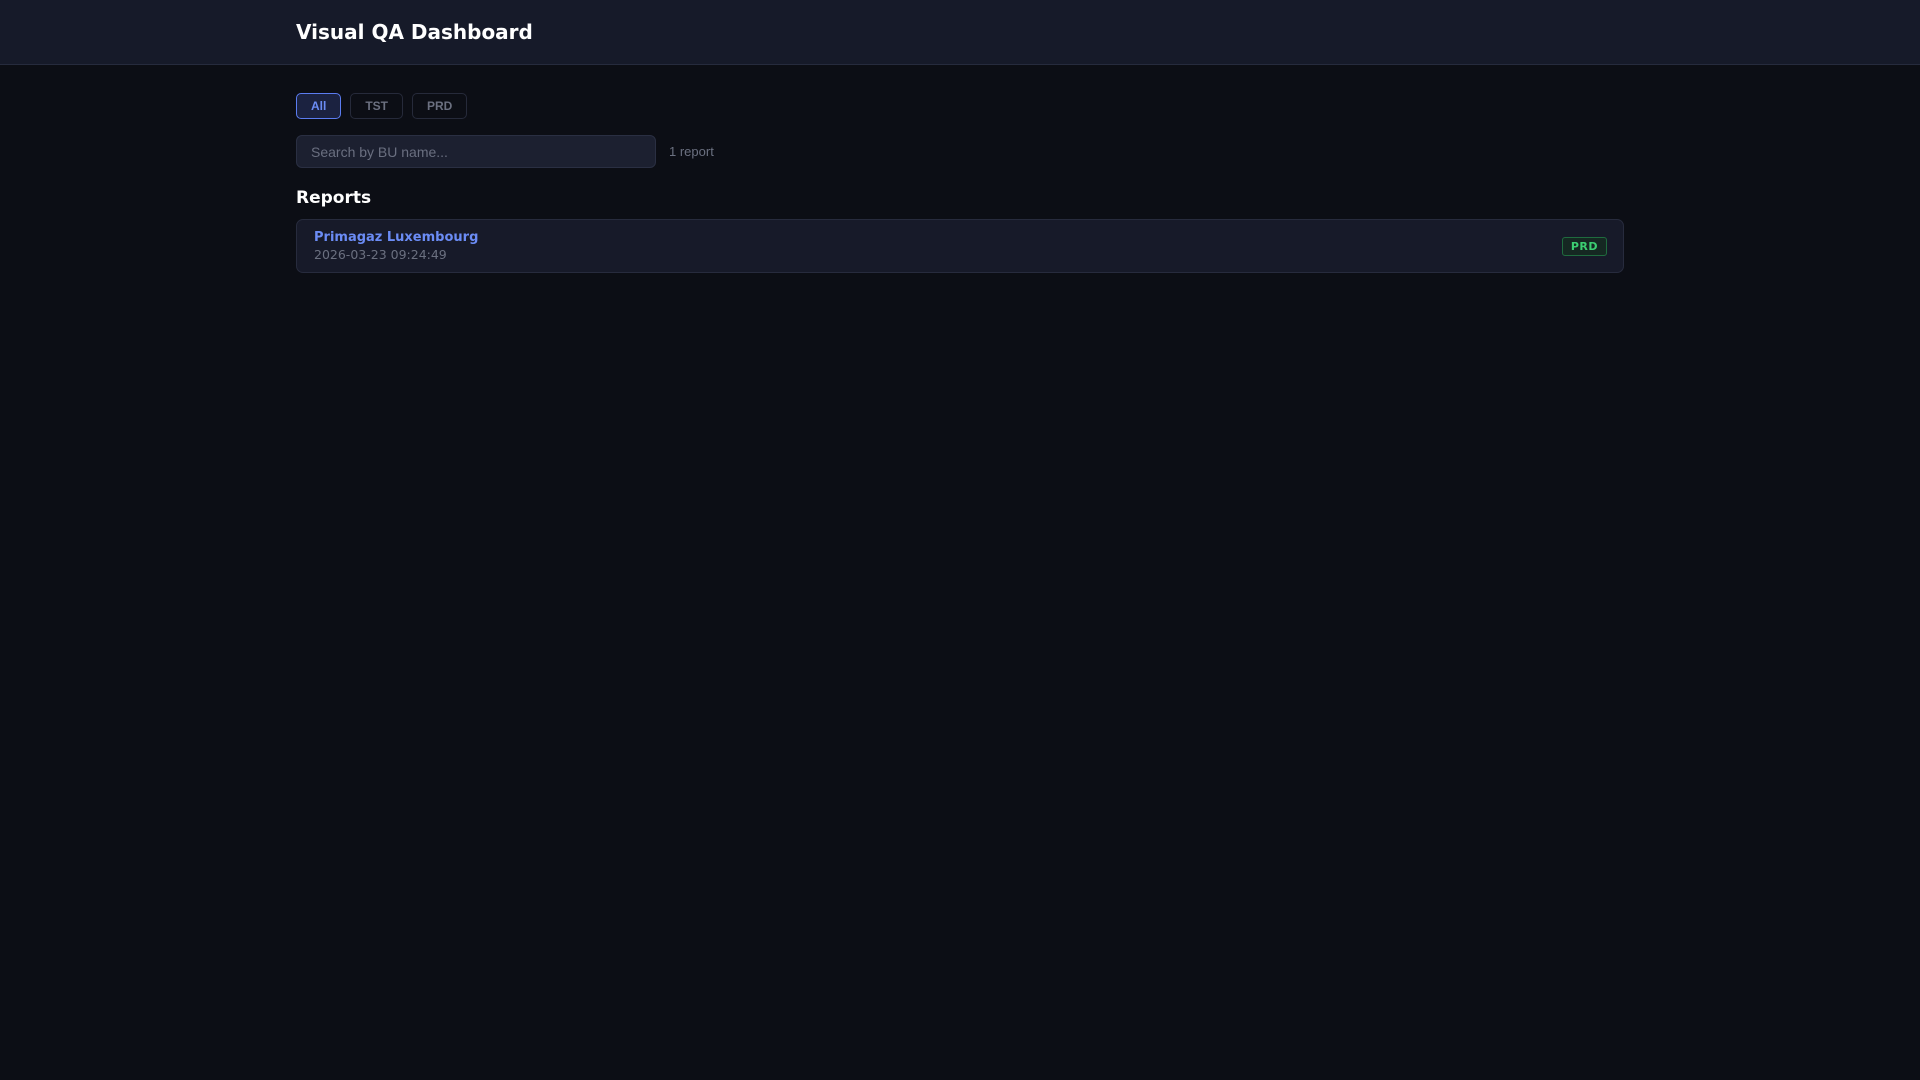 The height and width of the screenshot is (1080, 1920). What do you see at coordinates (319, 106) in the screenshot?
I see `filter-all-button: All` at bounding box center [319, 106].